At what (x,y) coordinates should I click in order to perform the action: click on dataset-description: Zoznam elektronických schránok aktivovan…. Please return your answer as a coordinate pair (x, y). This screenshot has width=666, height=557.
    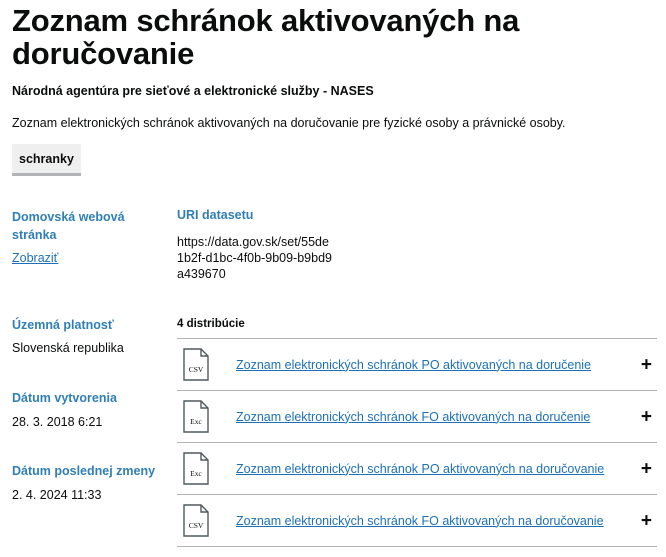
    Looking at the image, I should click on (289, 123).